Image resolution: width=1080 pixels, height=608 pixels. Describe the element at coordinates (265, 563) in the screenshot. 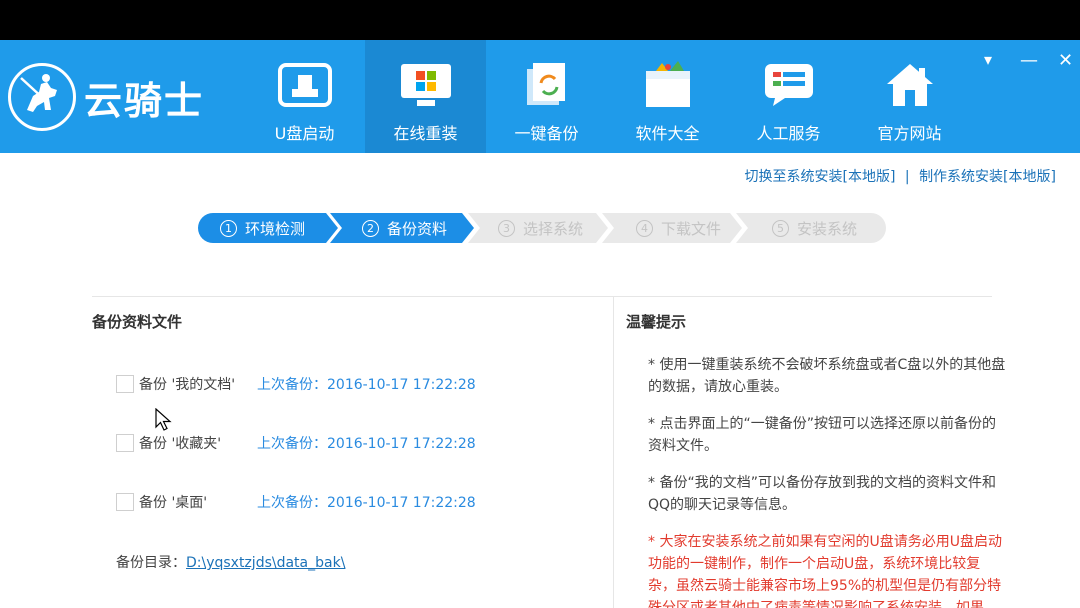

I see `backup-dir-link: D:\yqsxtzjds\data_bak\` at that location.